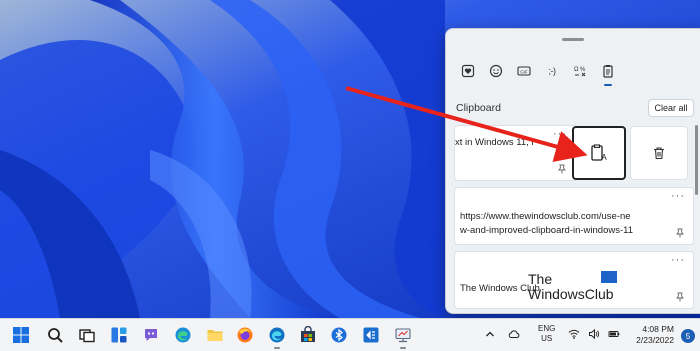 The height and width of the screenshot is (351, 700). Describe the element at coordinates (576, 70) in the screenshot. I see `svg-text: Ω` at that location.